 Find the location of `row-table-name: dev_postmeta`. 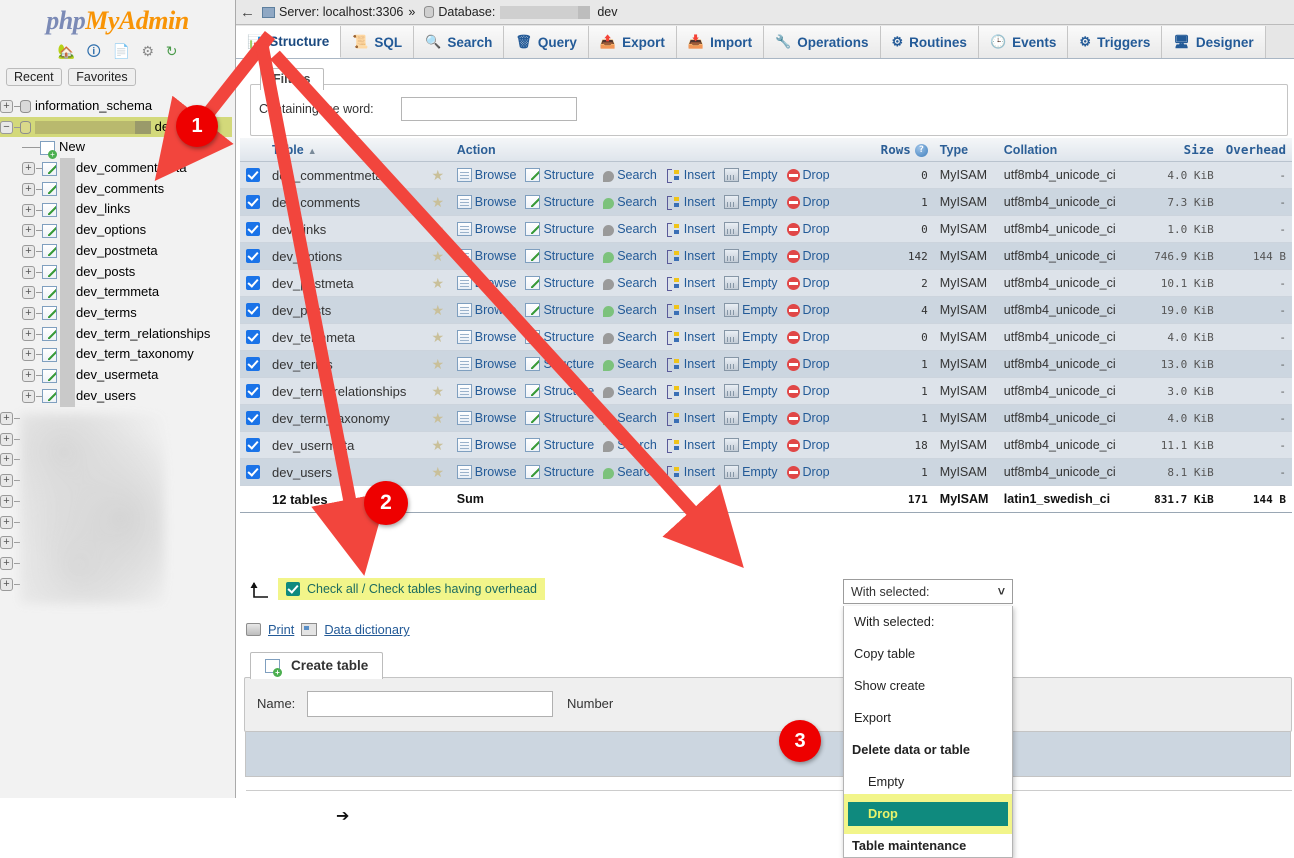

row-table-name: dev_postmeta is located at coordinates (345, 283).